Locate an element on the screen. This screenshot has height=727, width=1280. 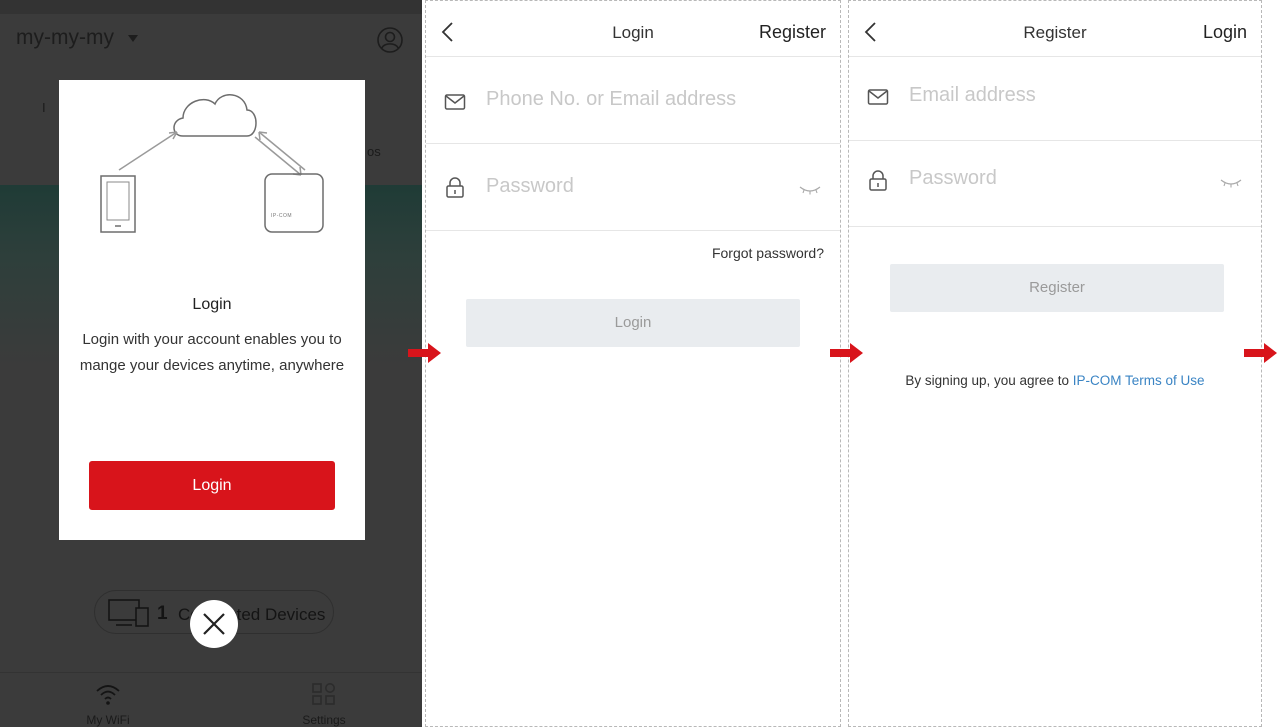
close-modal-button is located at coordinates (214, 624).